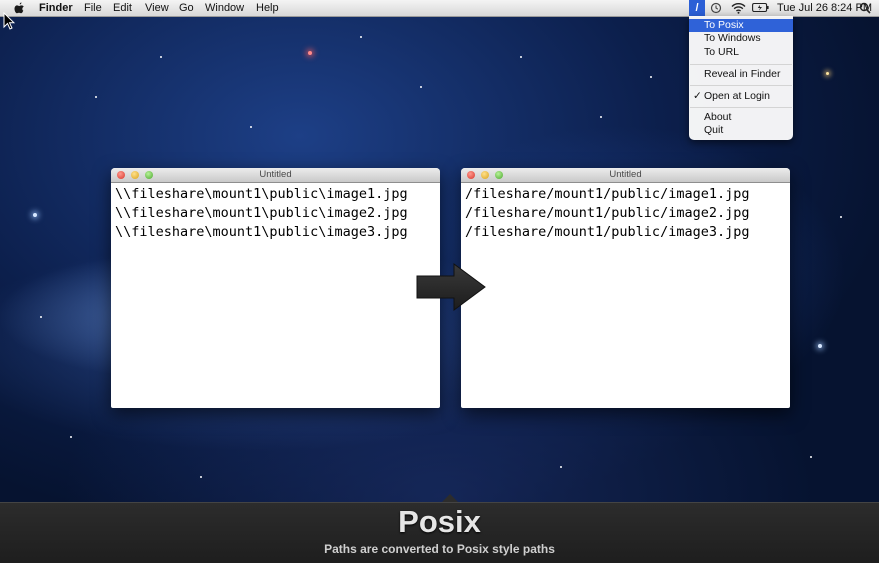  What do you see at coordinates (224, 8) in the screenshot?
I see `menu-window: Window` at bounding box center [224, 8].